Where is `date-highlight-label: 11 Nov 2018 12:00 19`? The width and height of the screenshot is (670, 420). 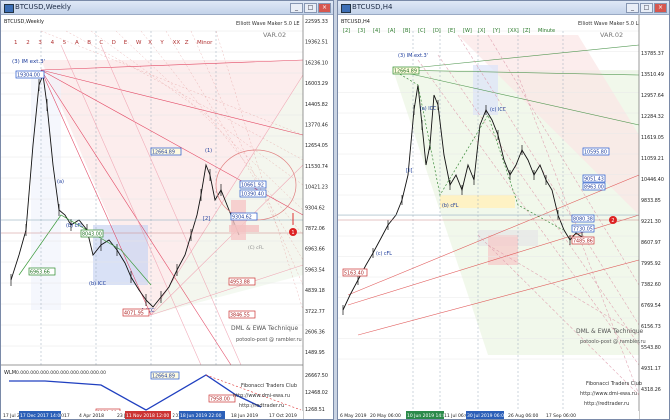
date-highlight-label: 11 Nov 2018 12:00 19 is located at coordinates (151, 416).